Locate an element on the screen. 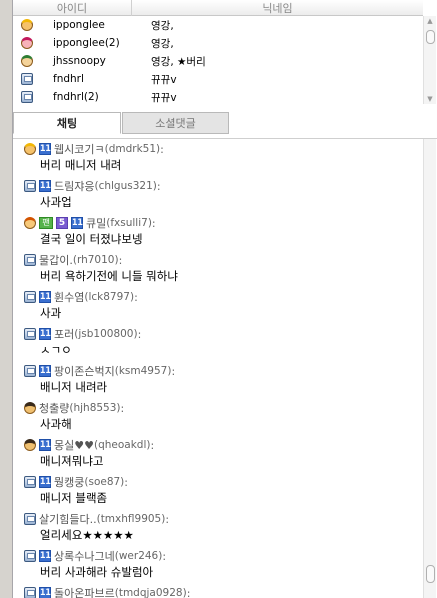 The width and height of the screenshot is (437, 598). chat-nickname: 물갑이. is located at coordinates (56, 260).